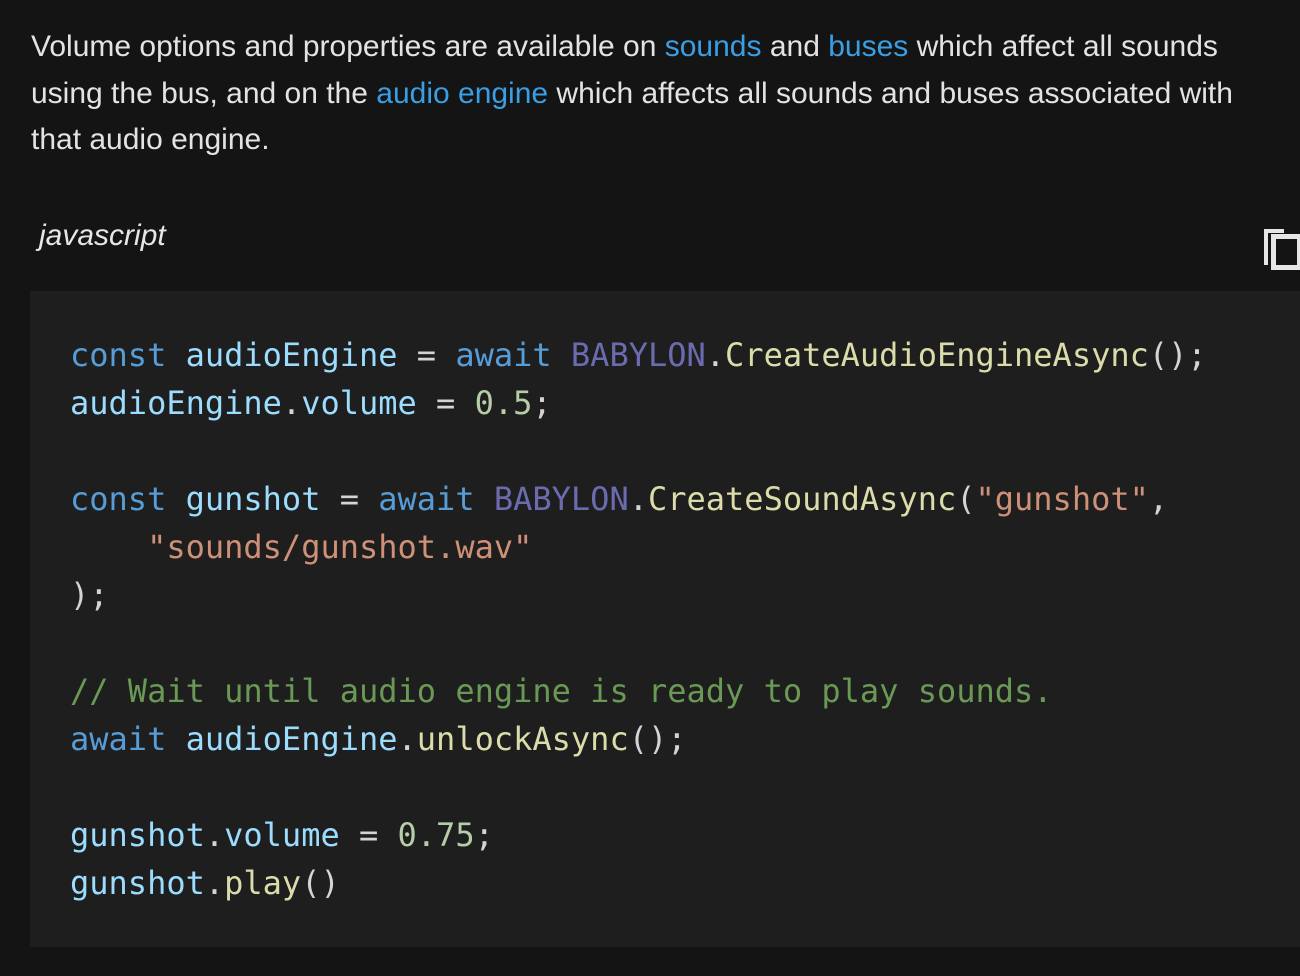  I want to click on code-token: ,, so click(1158, 499).